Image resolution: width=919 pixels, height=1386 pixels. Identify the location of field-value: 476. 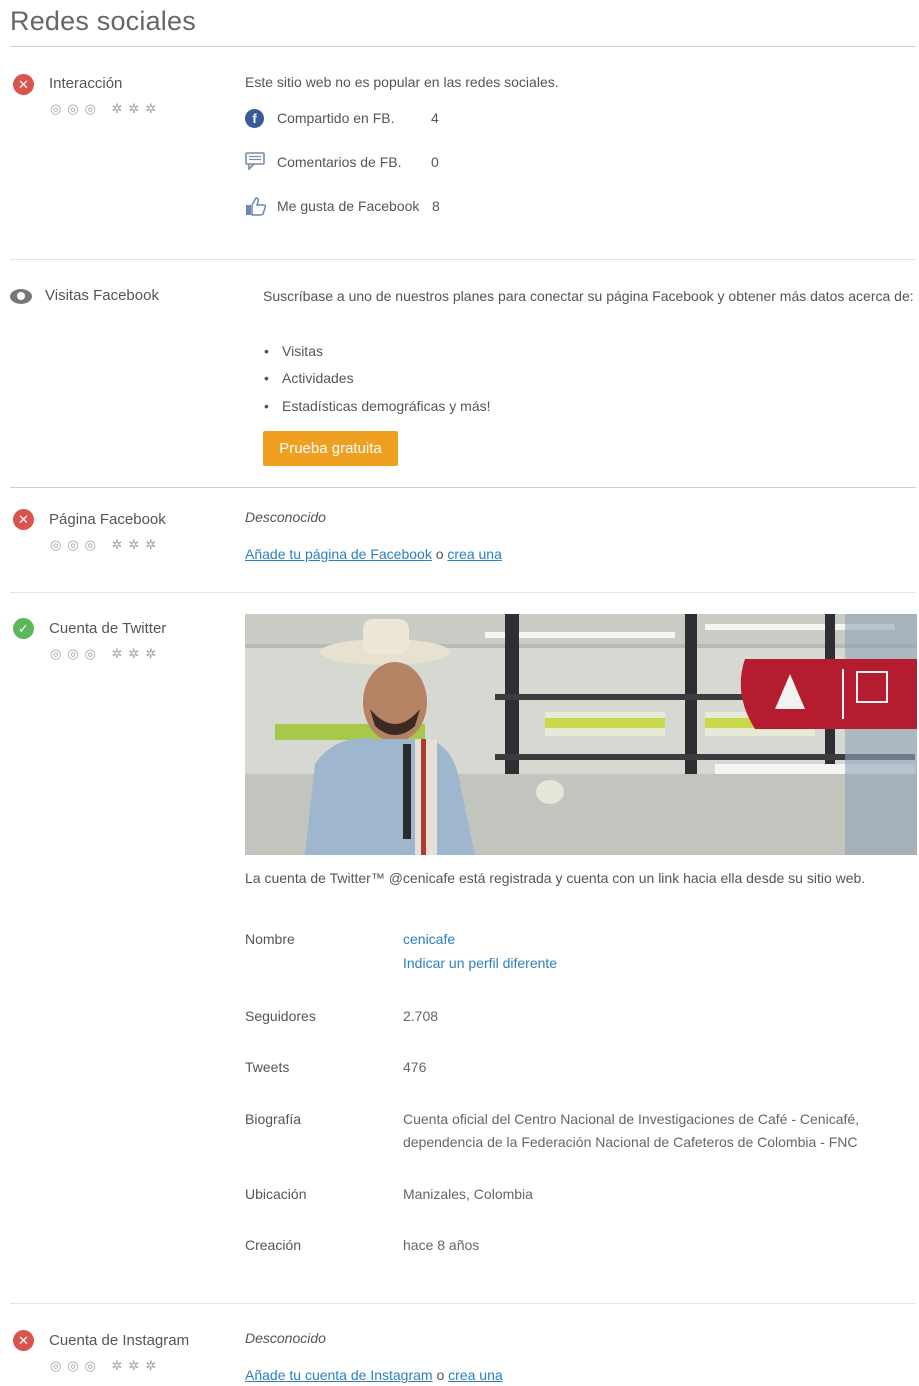
(415, 1067).